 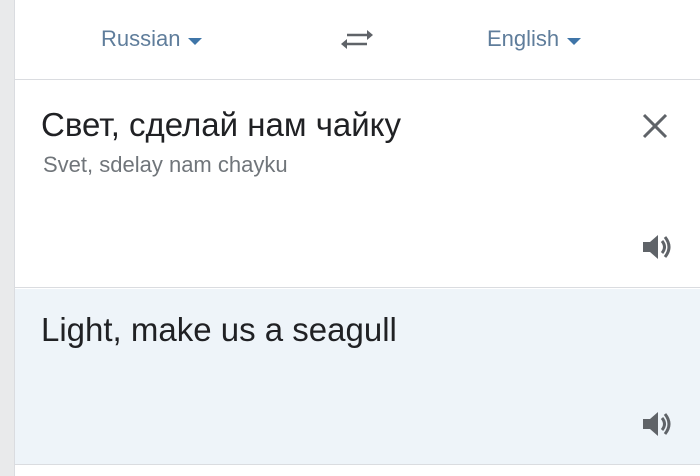 What do you see at coordinates (141, 38) in the screenshot?
I see `source-language-label: Russian` at bounding box center [141, 38].